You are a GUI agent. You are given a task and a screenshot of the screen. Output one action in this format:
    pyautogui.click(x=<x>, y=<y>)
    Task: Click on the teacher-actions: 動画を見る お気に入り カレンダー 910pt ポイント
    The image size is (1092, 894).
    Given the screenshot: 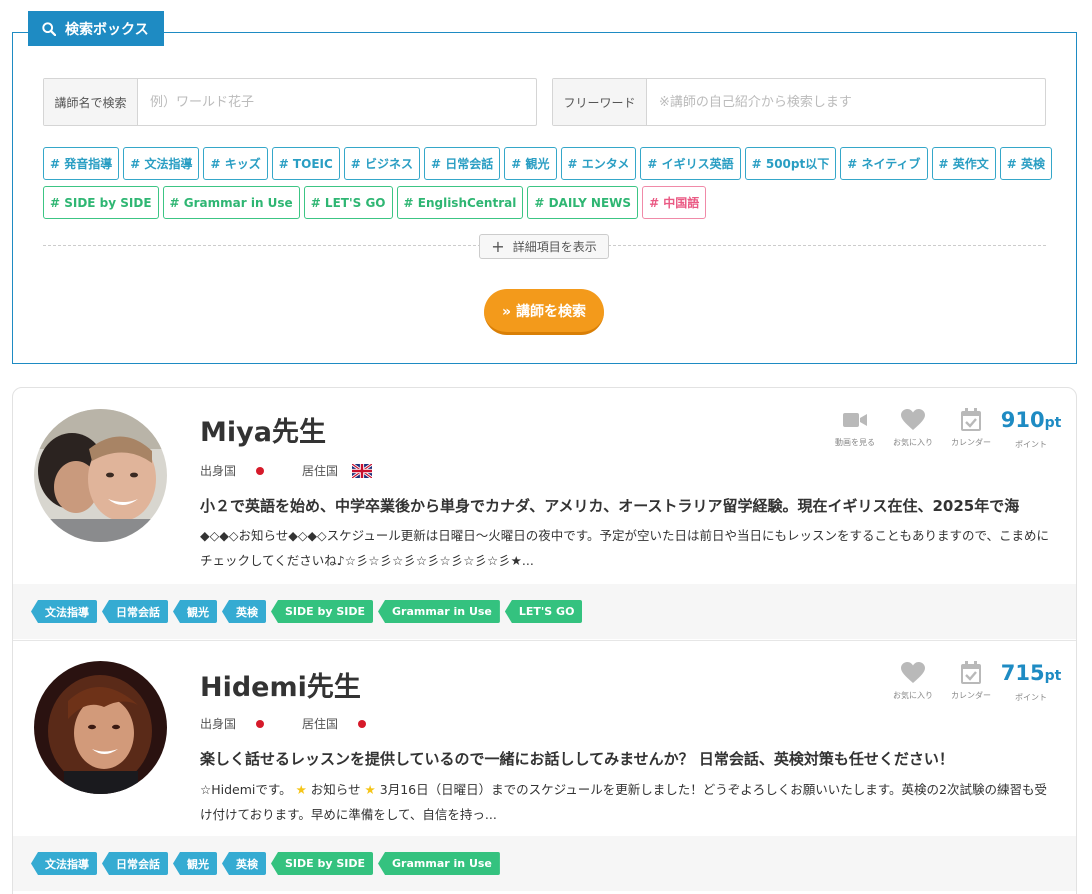 What is the action you would take?
    pyautogui.click(x=944, y=429)
    